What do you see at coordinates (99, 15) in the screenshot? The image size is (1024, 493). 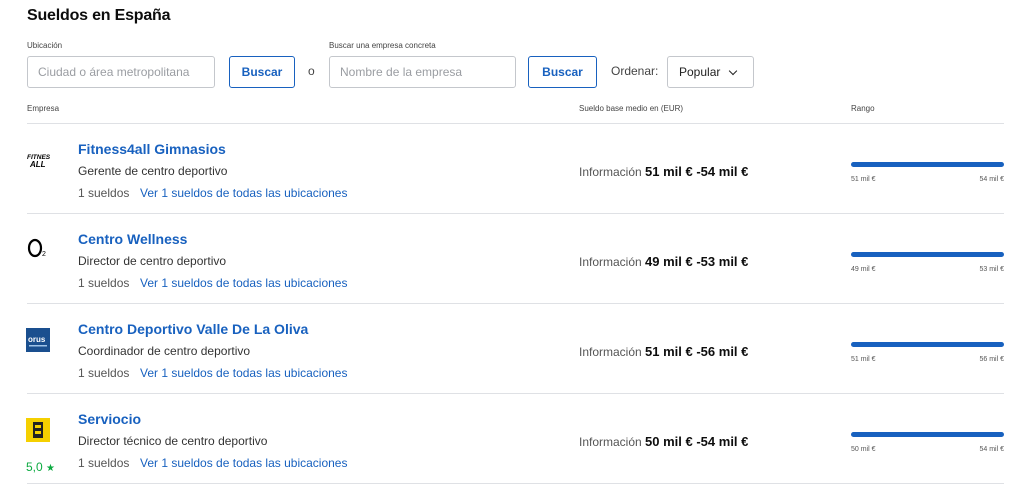 I see `page-title: Sueldos en España` at bounding box center [99, 15].